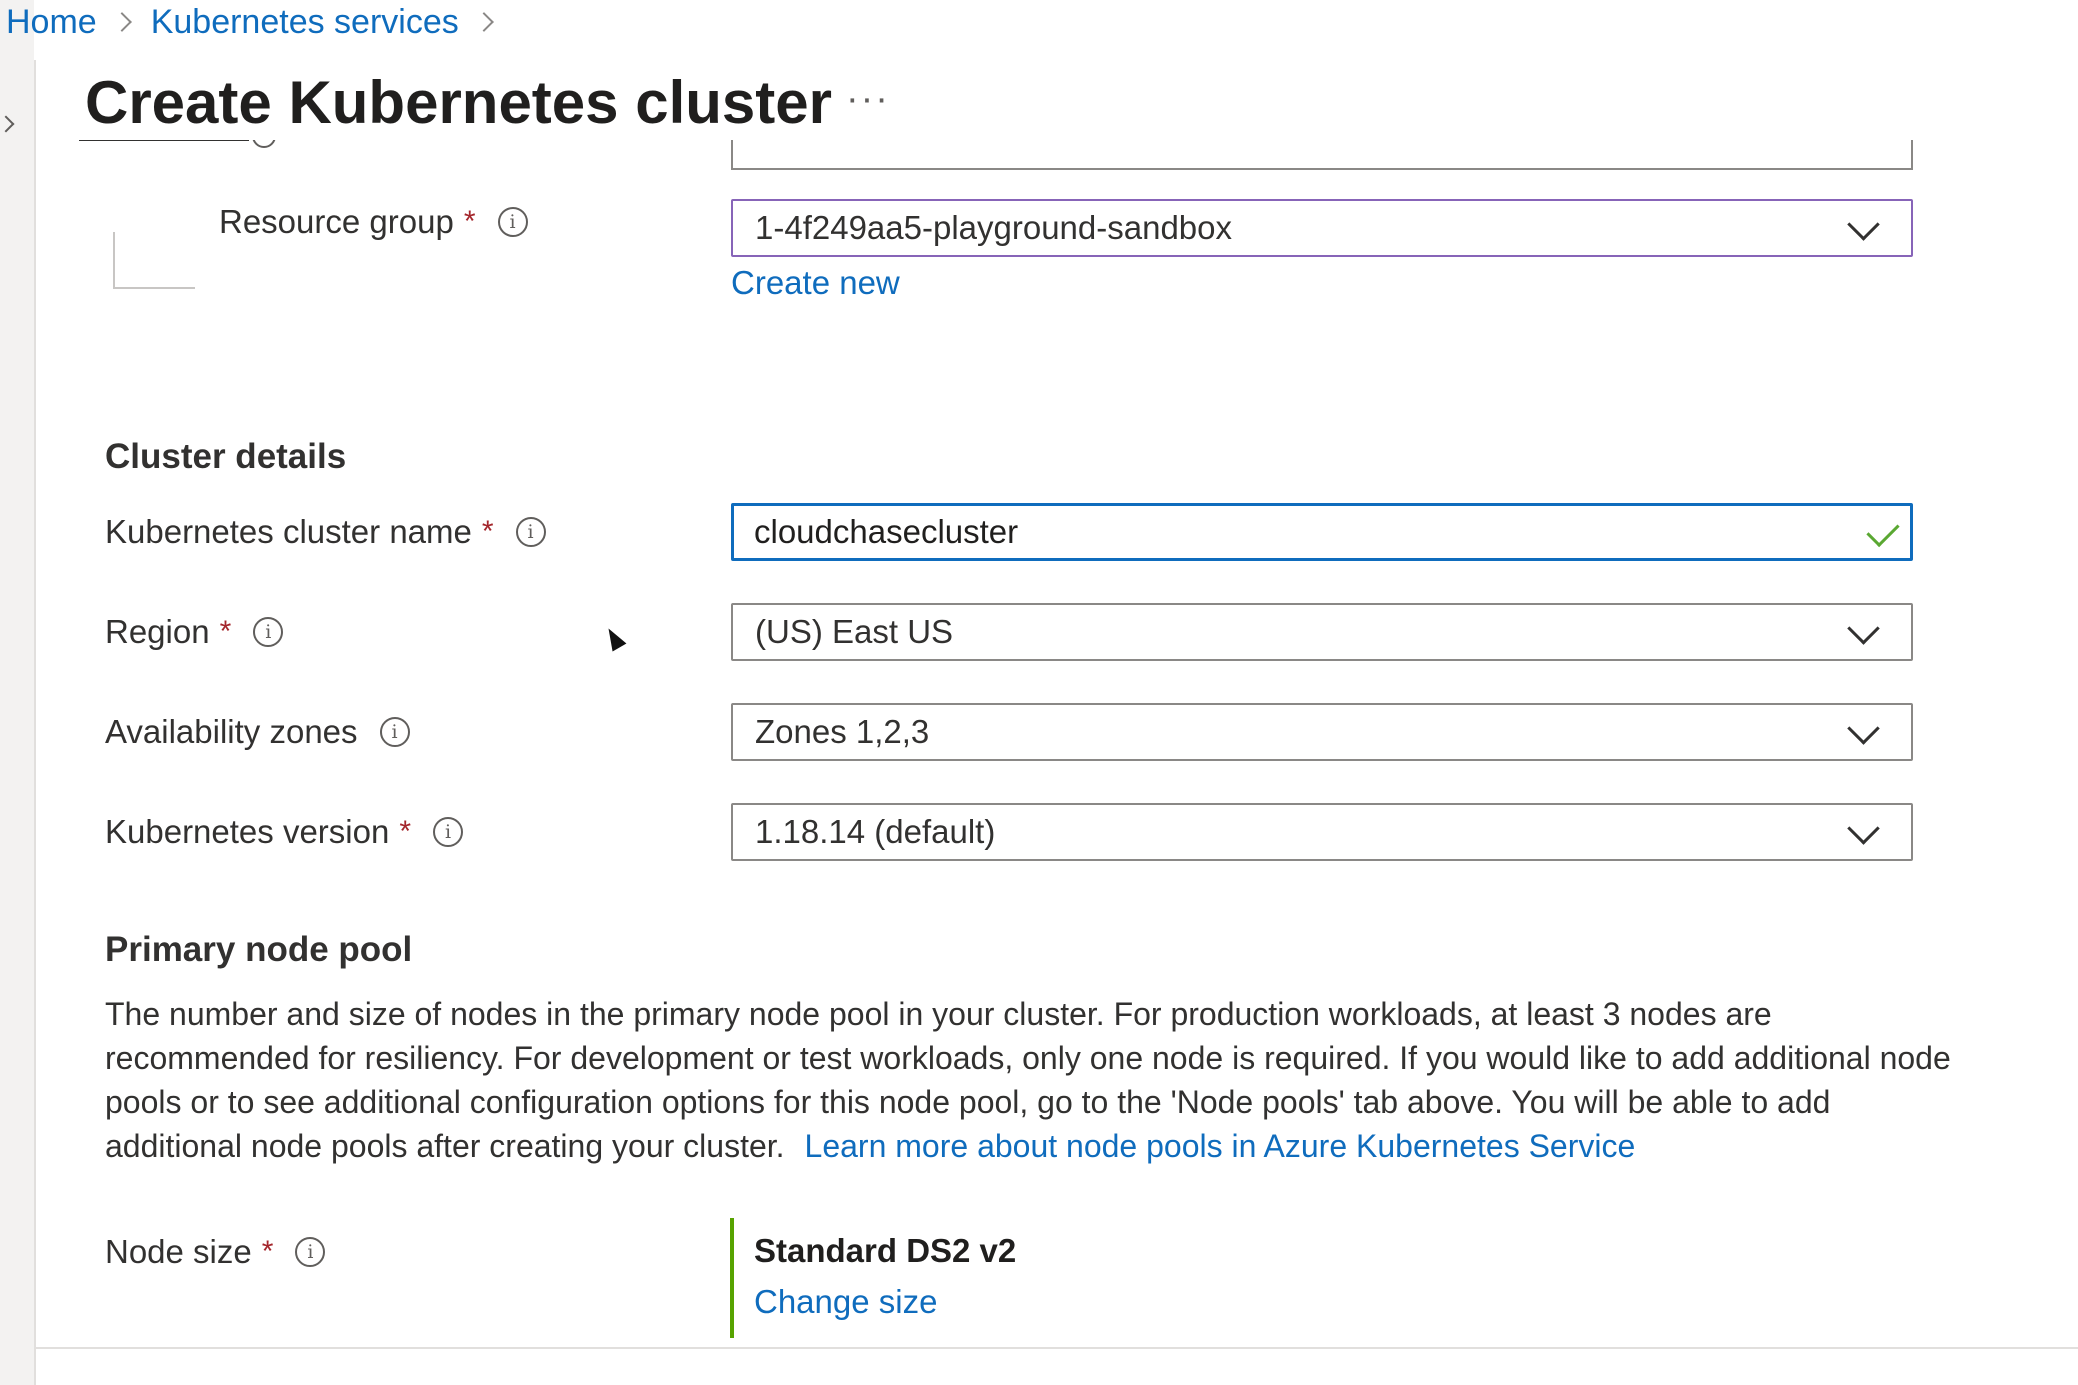 Image resolution: width=2078 pixels, height=1385 pixels. What do you see at coordinates (305, 22) in the screenshot?
I see `breadcrumb-kubernetes-services-link: Kubernetes services` at bounding box center [305, 22].